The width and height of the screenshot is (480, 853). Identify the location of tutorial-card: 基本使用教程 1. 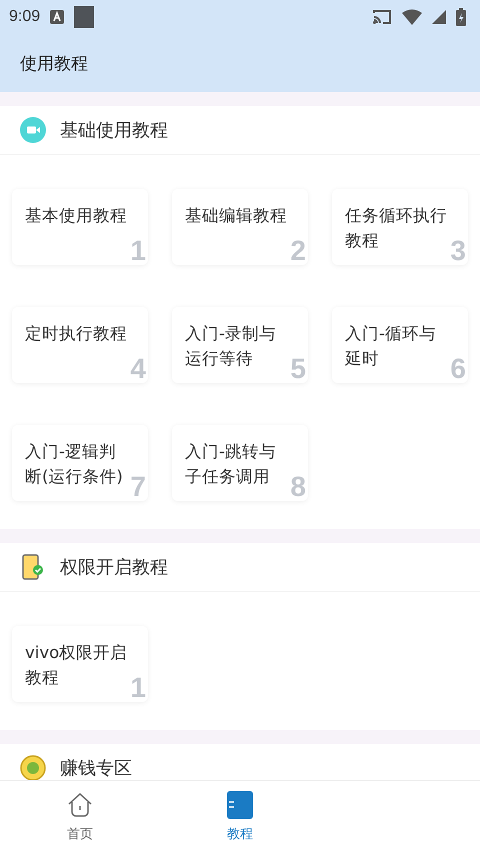
(80, 227).